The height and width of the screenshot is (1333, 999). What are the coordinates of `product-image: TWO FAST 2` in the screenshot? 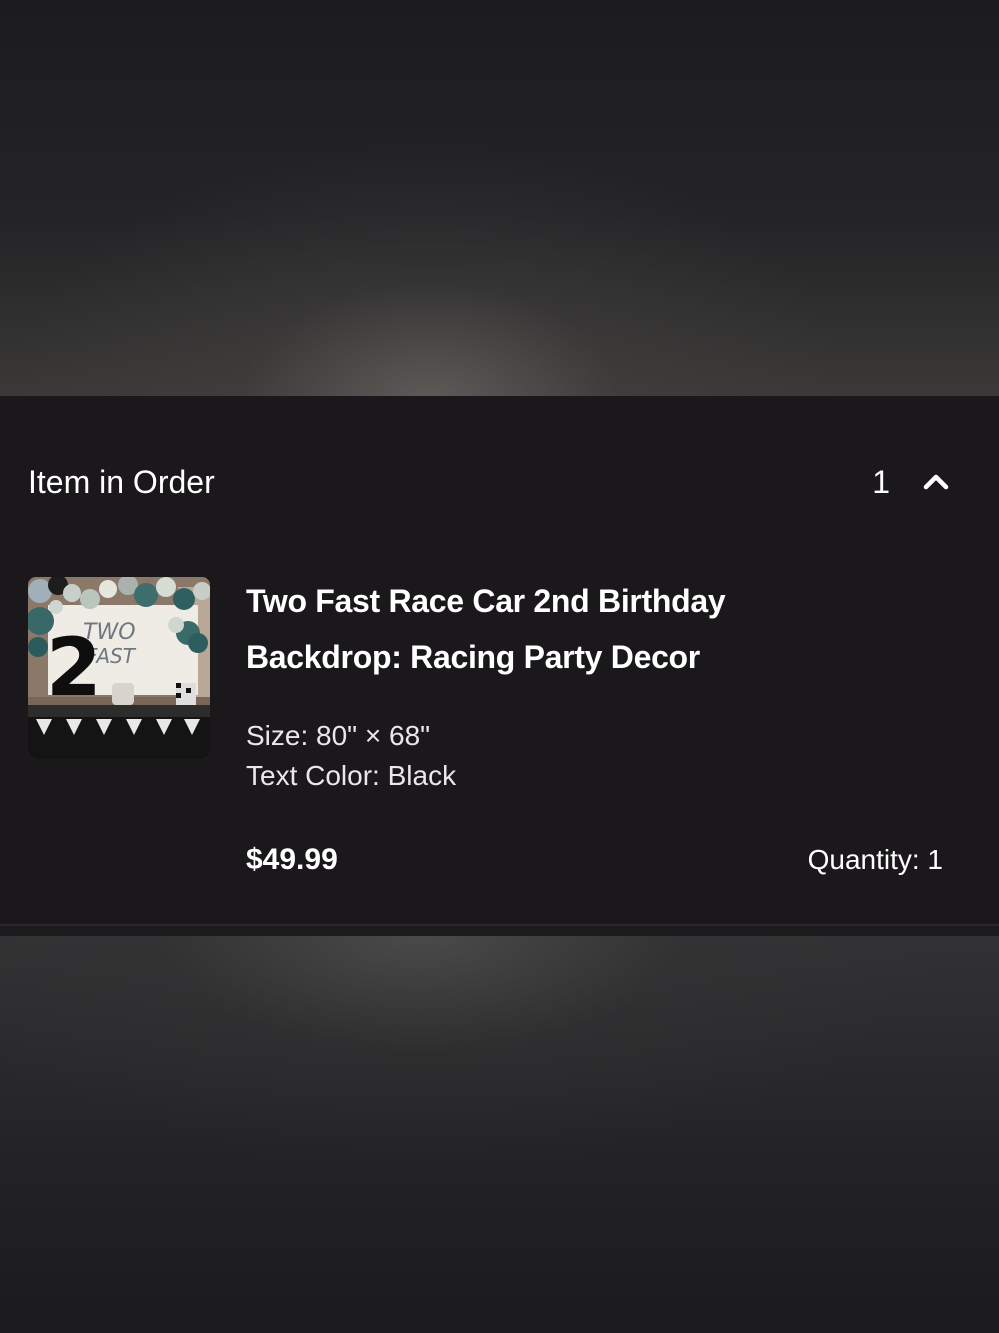 It's located at (119, 668).